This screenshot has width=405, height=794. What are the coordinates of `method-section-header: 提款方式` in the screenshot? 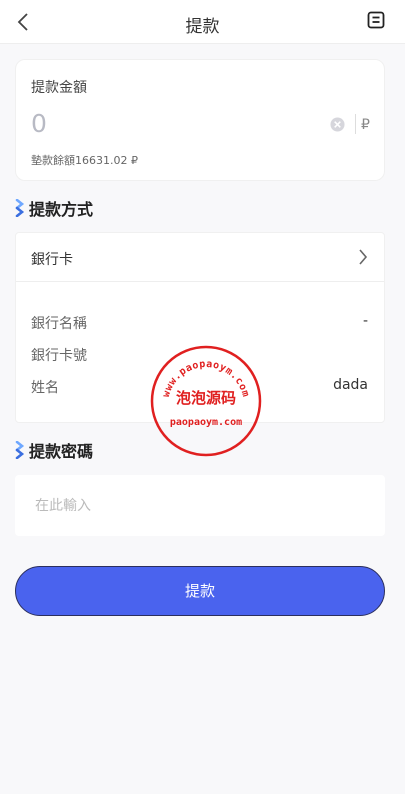 It's located at (54, 208).